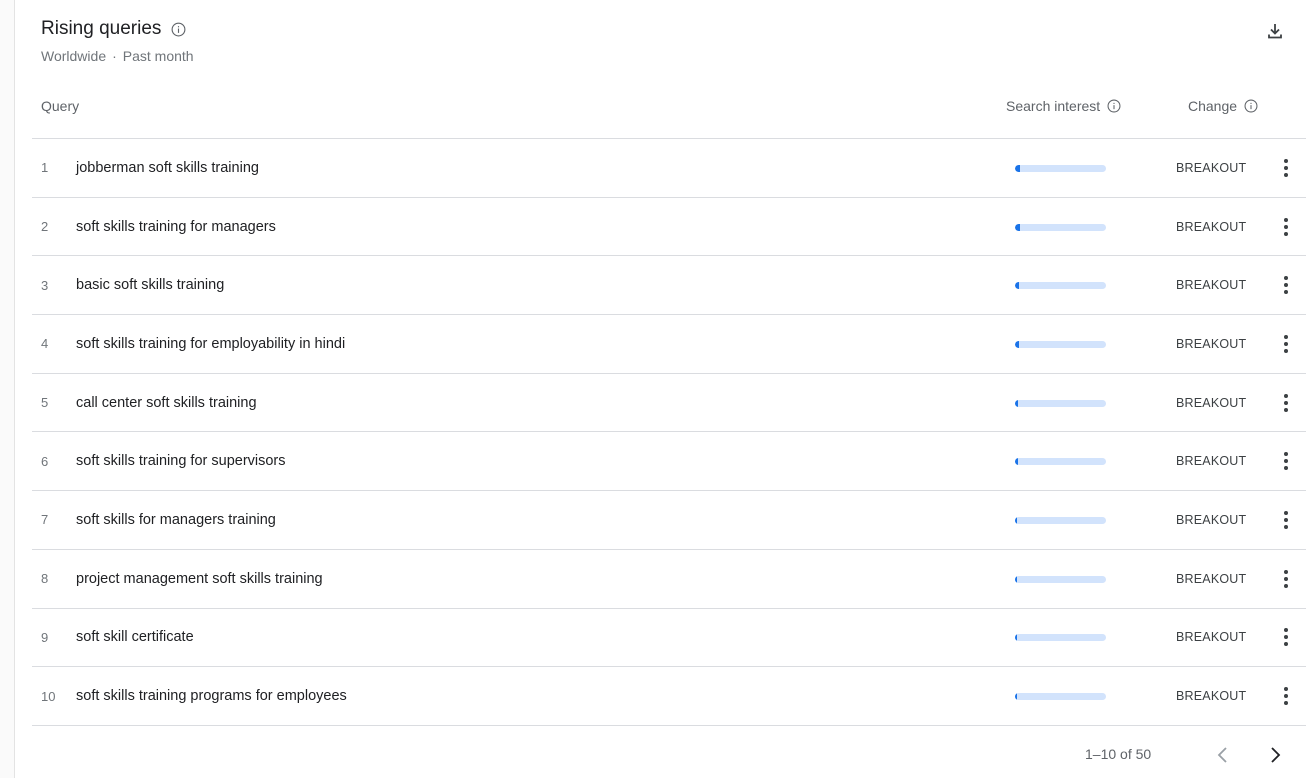  I want to click on download-icon, so click(1275, 31).